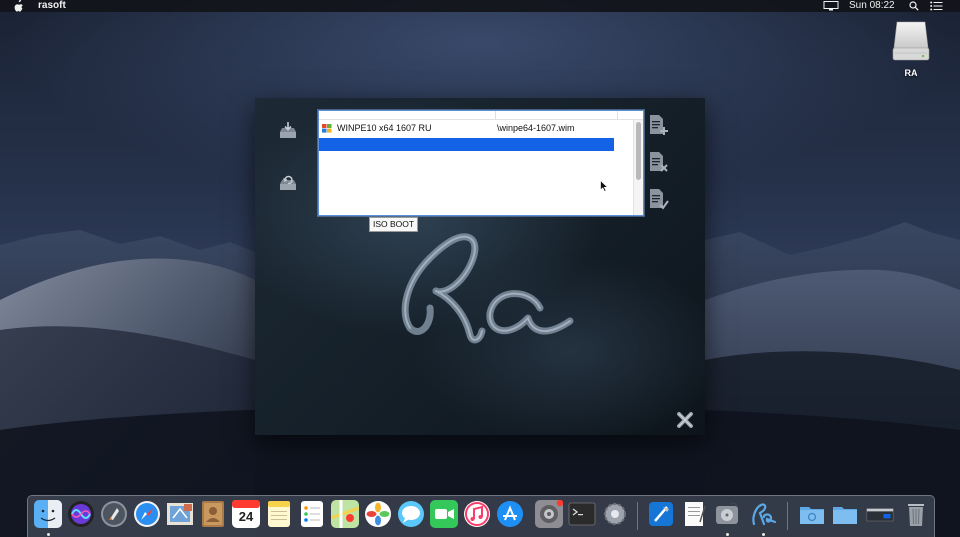  I want to click on remove-file-icon, so click(658, 162).